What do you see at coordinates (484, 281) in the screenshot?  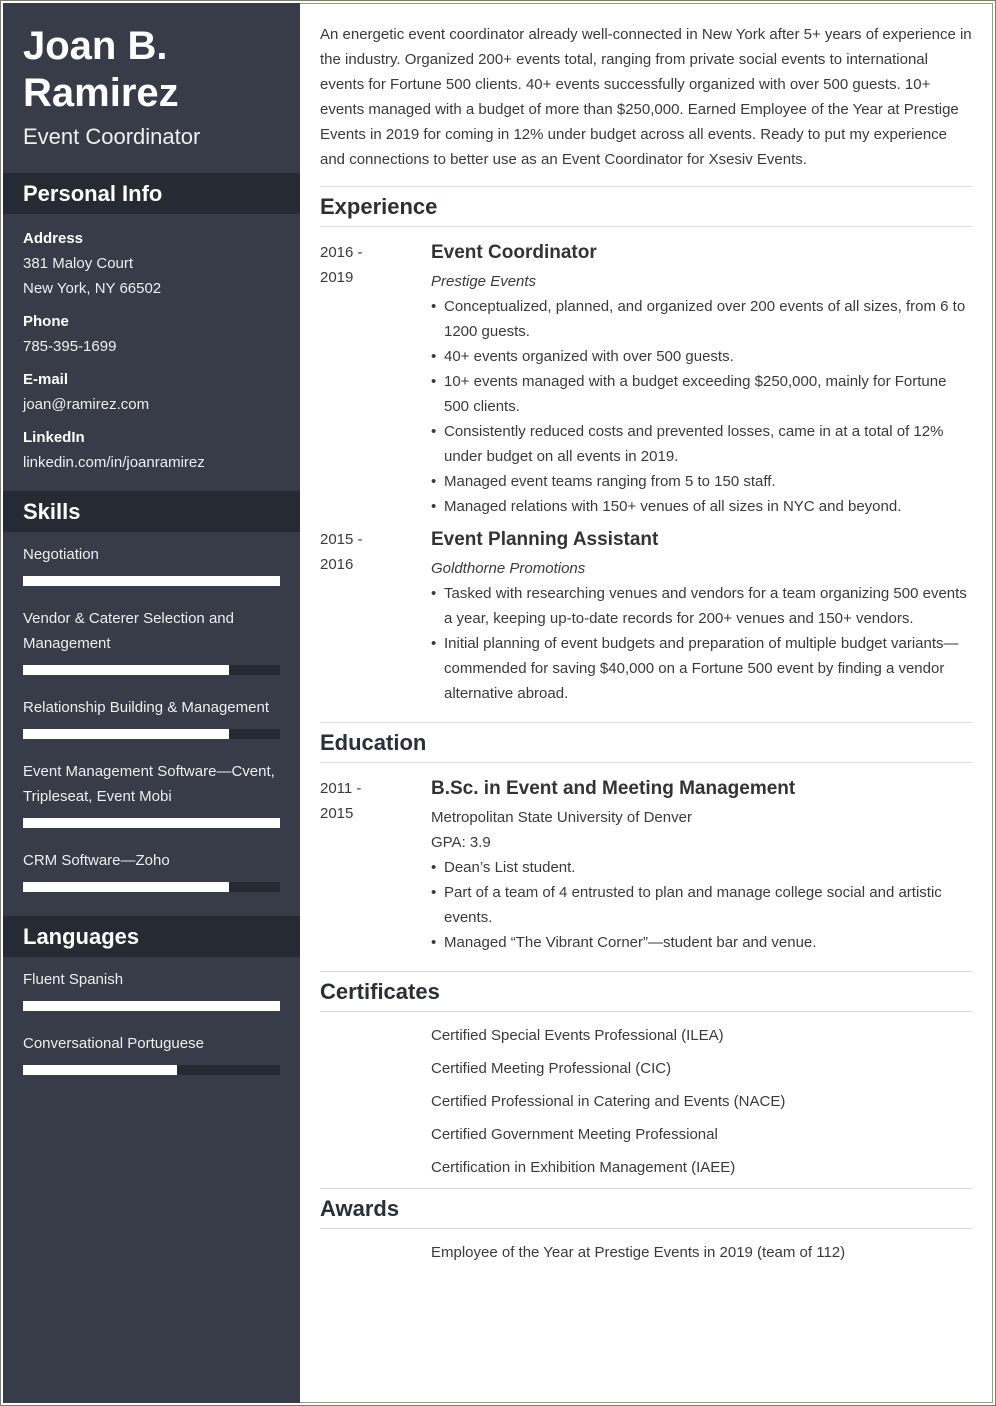 I see `company-name: Prestige Events` at bounding box center [484, 281].